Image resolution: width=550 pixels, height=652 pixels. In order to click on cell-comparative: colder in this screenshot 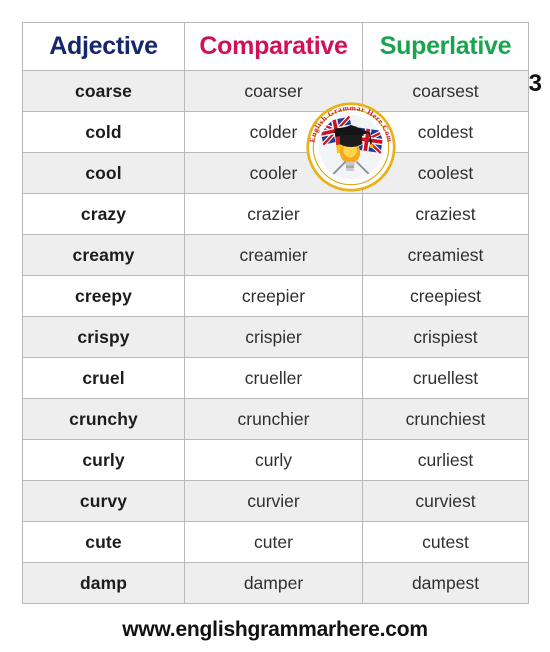, I will do `click(273, 132)`.